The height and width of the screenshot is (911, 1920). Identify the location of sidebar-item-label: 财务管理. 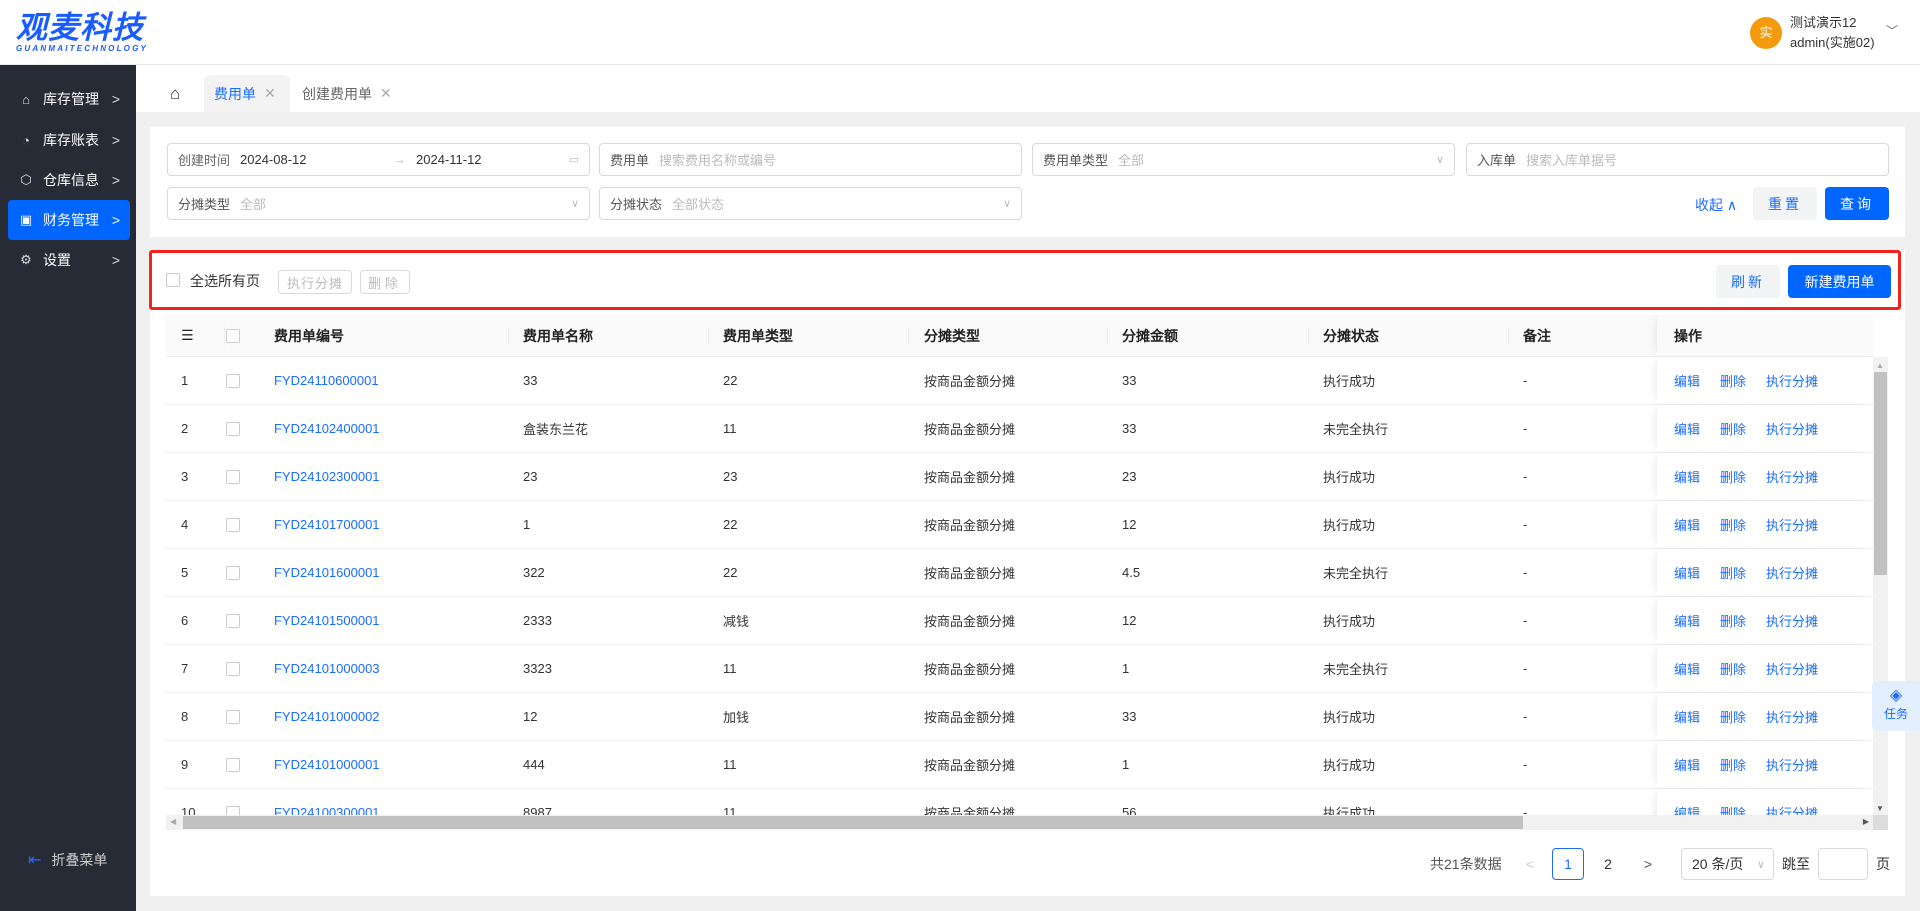
(71, 220).